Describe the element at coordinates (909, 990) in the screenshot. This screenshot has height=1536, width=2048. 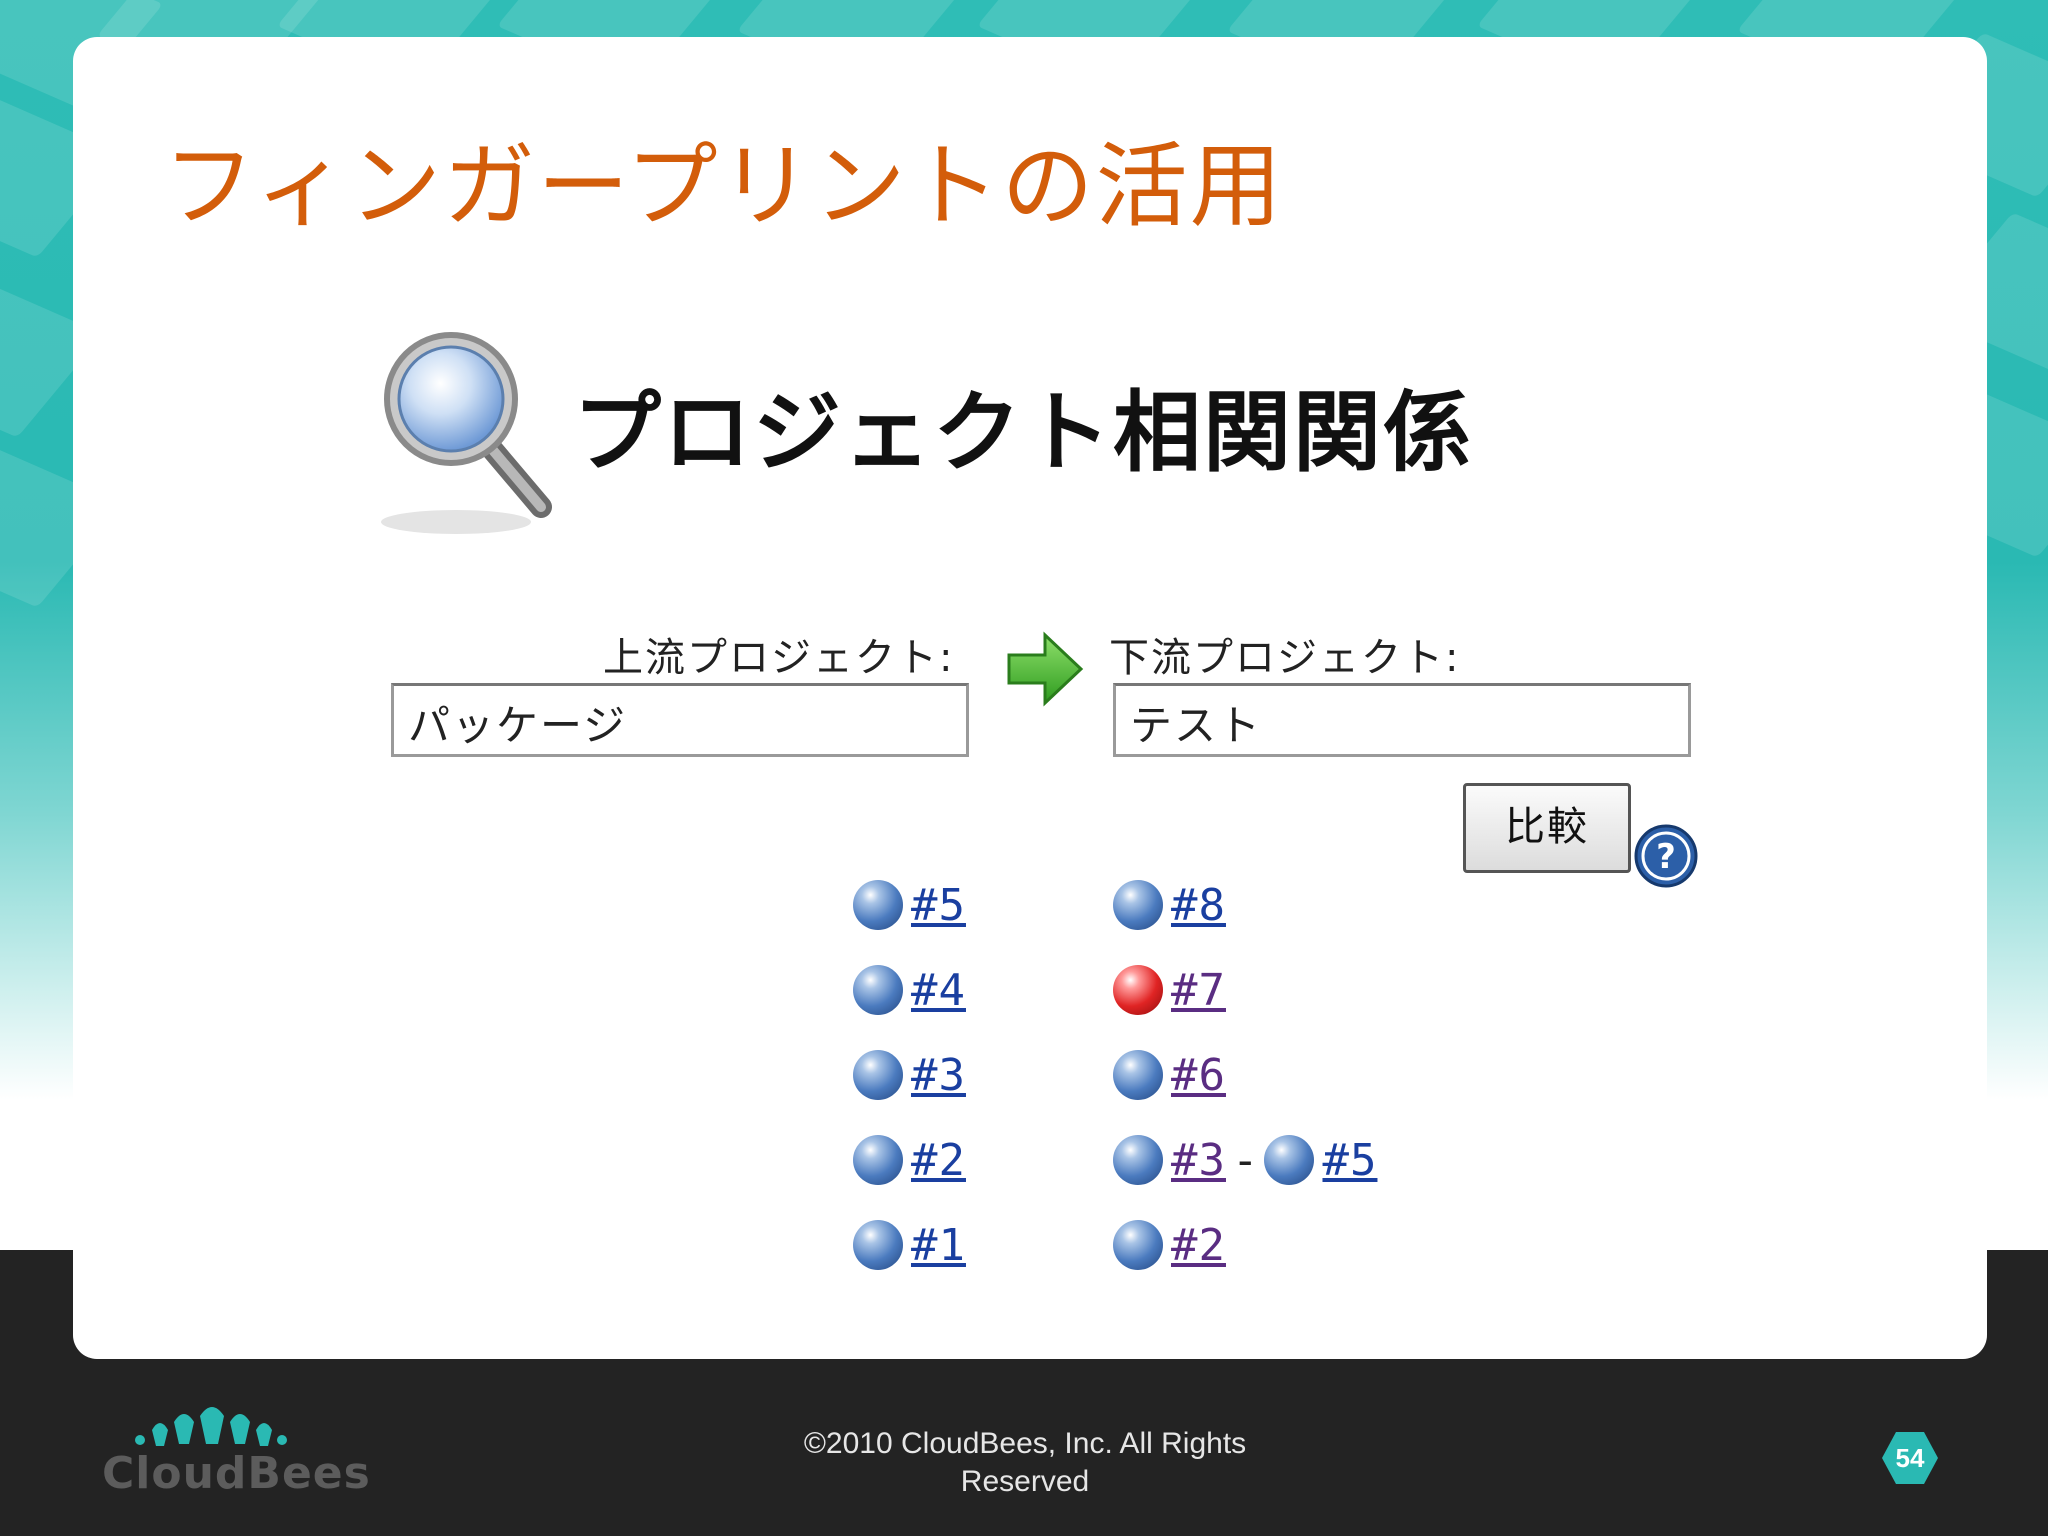
I see `upstream-build-row: #4` at that location.